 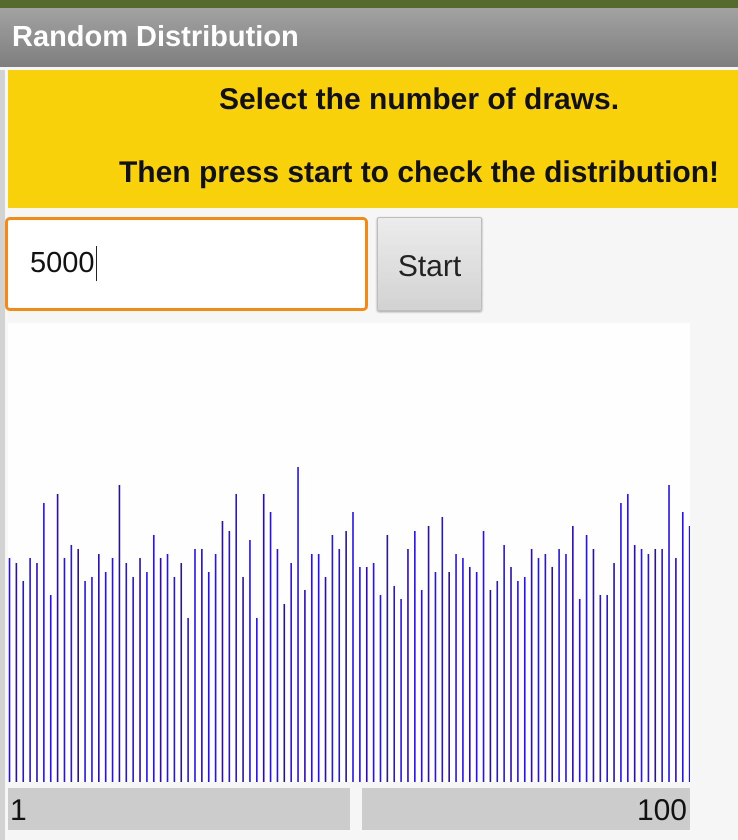 I want to click on draws-input: 5000, so click(x=186, y=263).